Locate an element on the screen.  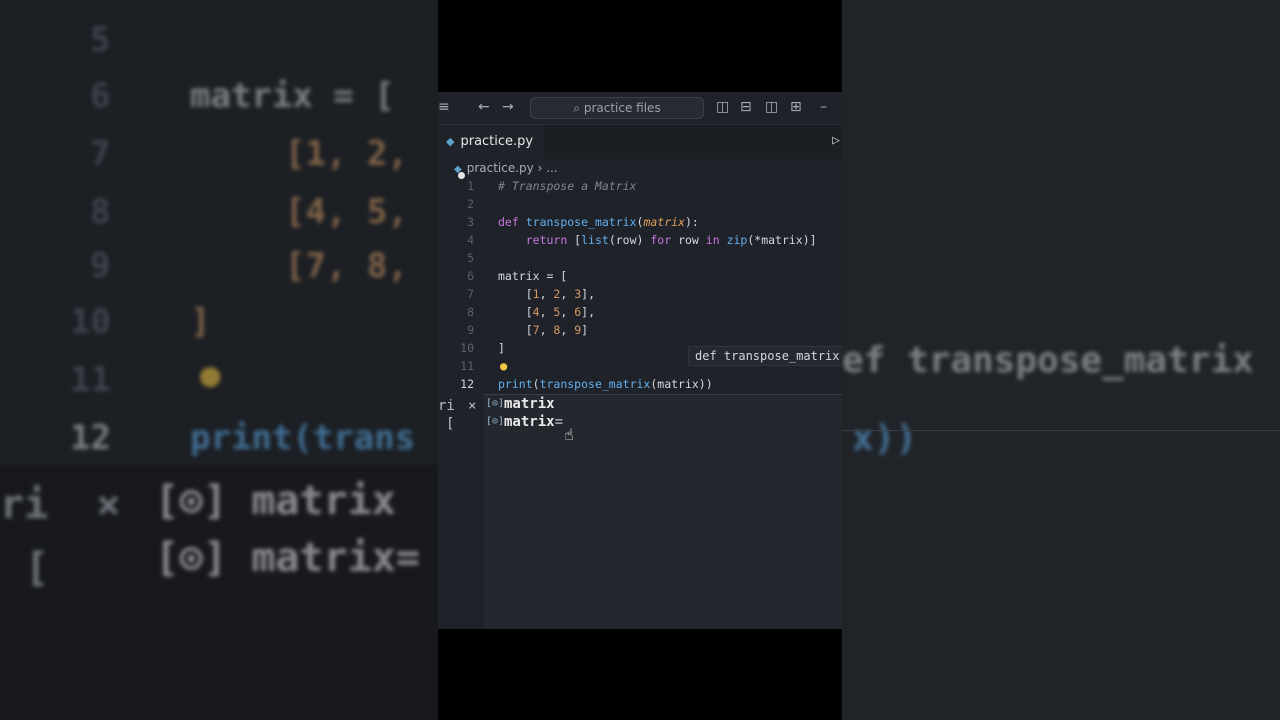
breadcrumb-file: practice.py is located at coordinates (500, 168).